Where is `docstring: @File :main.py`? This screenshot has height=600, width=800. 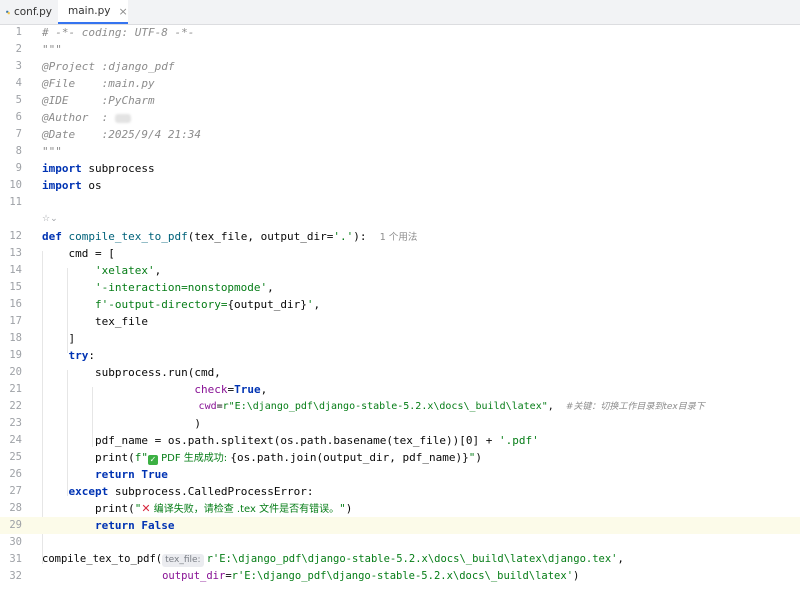
docstring: @File :main.py is located at coordinates (98, 83).